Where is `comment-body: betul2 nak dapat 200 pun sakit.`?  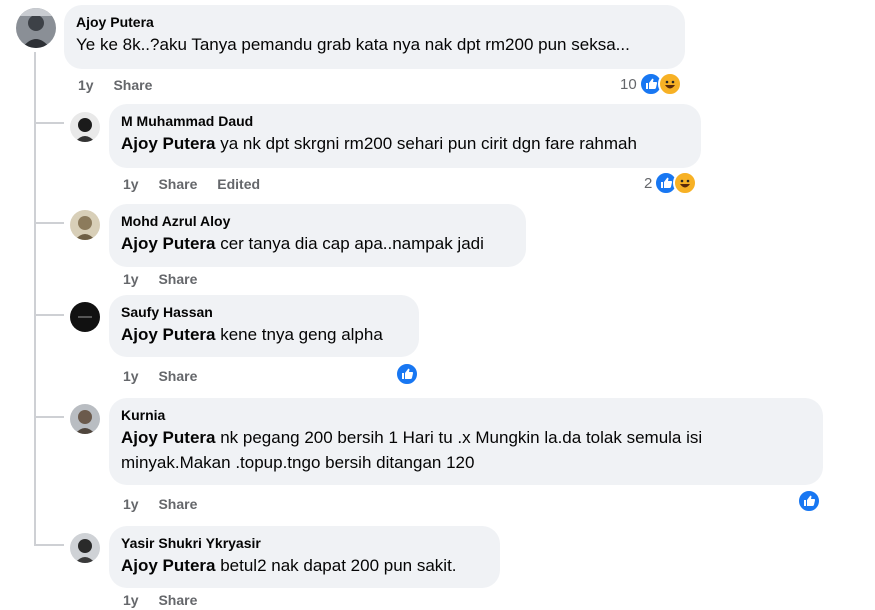
comment-body: betul2 nak dapat 200 pun sakit. is located at coordinates (338, 565).